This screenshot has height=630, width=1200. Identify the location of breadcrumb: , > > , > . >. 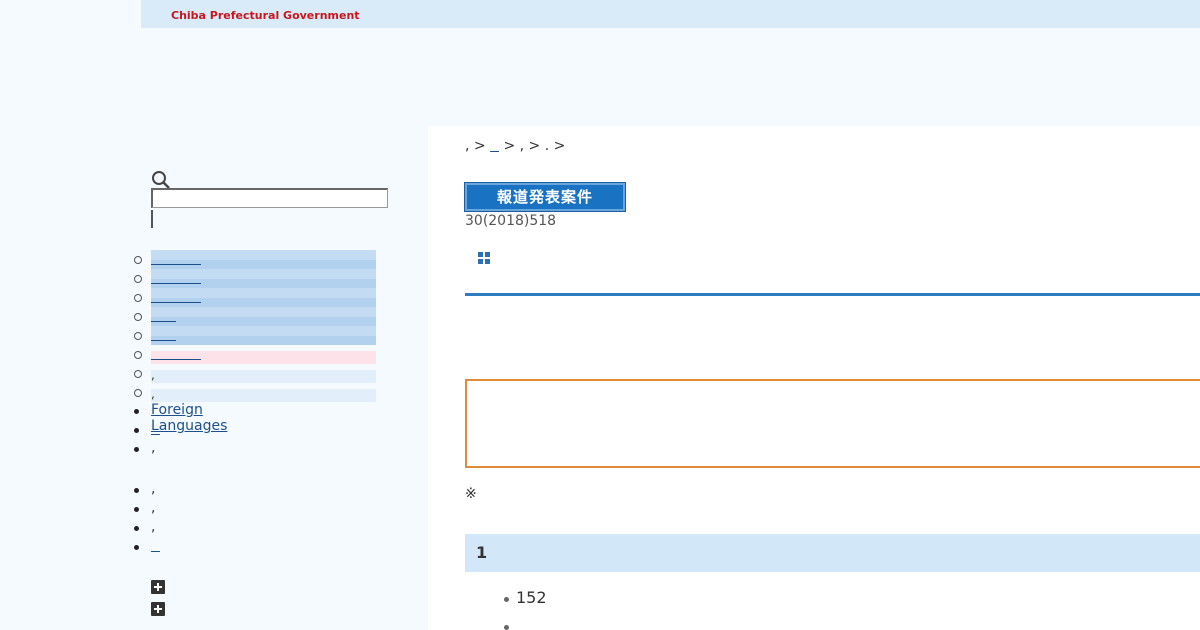
(517, 146).